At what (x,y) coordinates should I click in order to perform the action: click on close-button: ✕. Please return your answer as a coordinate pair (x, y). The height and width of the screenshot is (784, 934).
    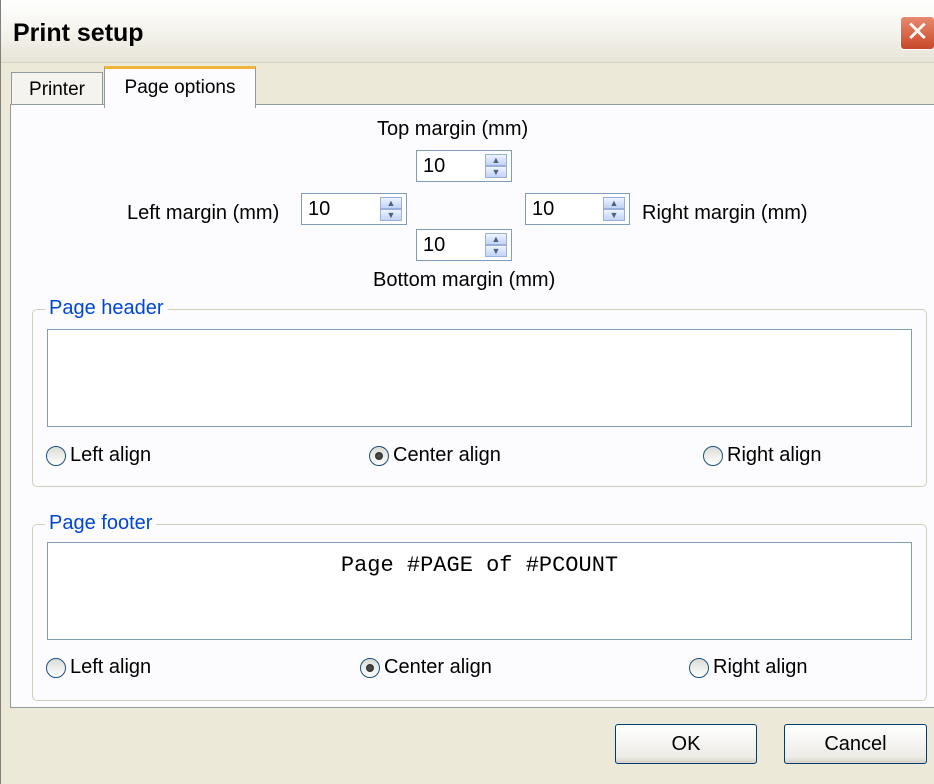
    Looking at the image, I should click on (917, 33).